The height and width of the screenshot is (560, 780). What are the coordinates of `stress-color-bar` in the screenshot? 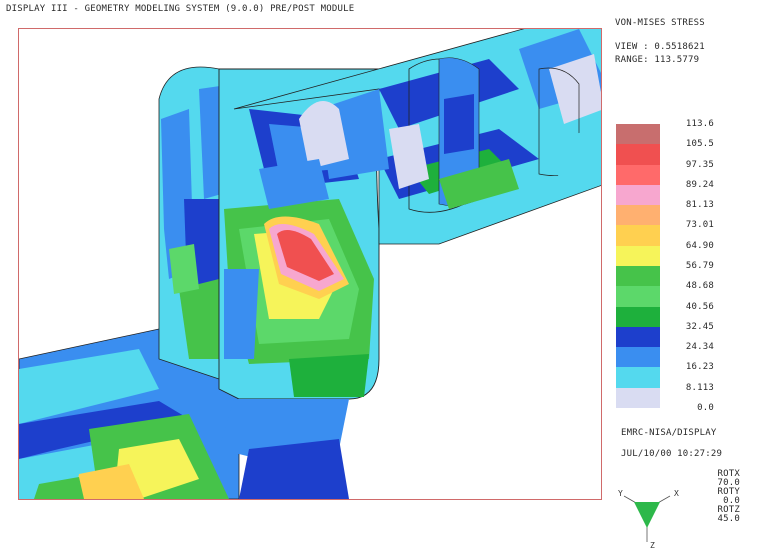 It's located at (638, 266).